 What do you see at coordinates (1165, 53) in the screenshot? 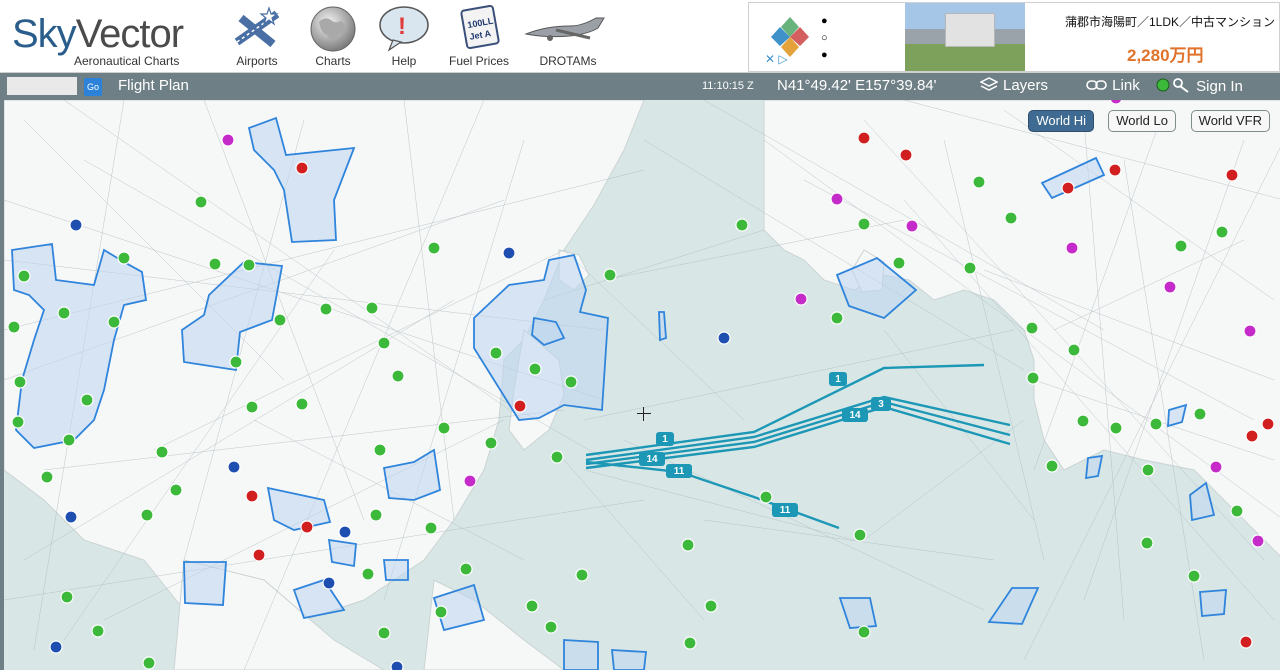
I see `ad-price: 2,280万円` at bounding box center [1165, 53].